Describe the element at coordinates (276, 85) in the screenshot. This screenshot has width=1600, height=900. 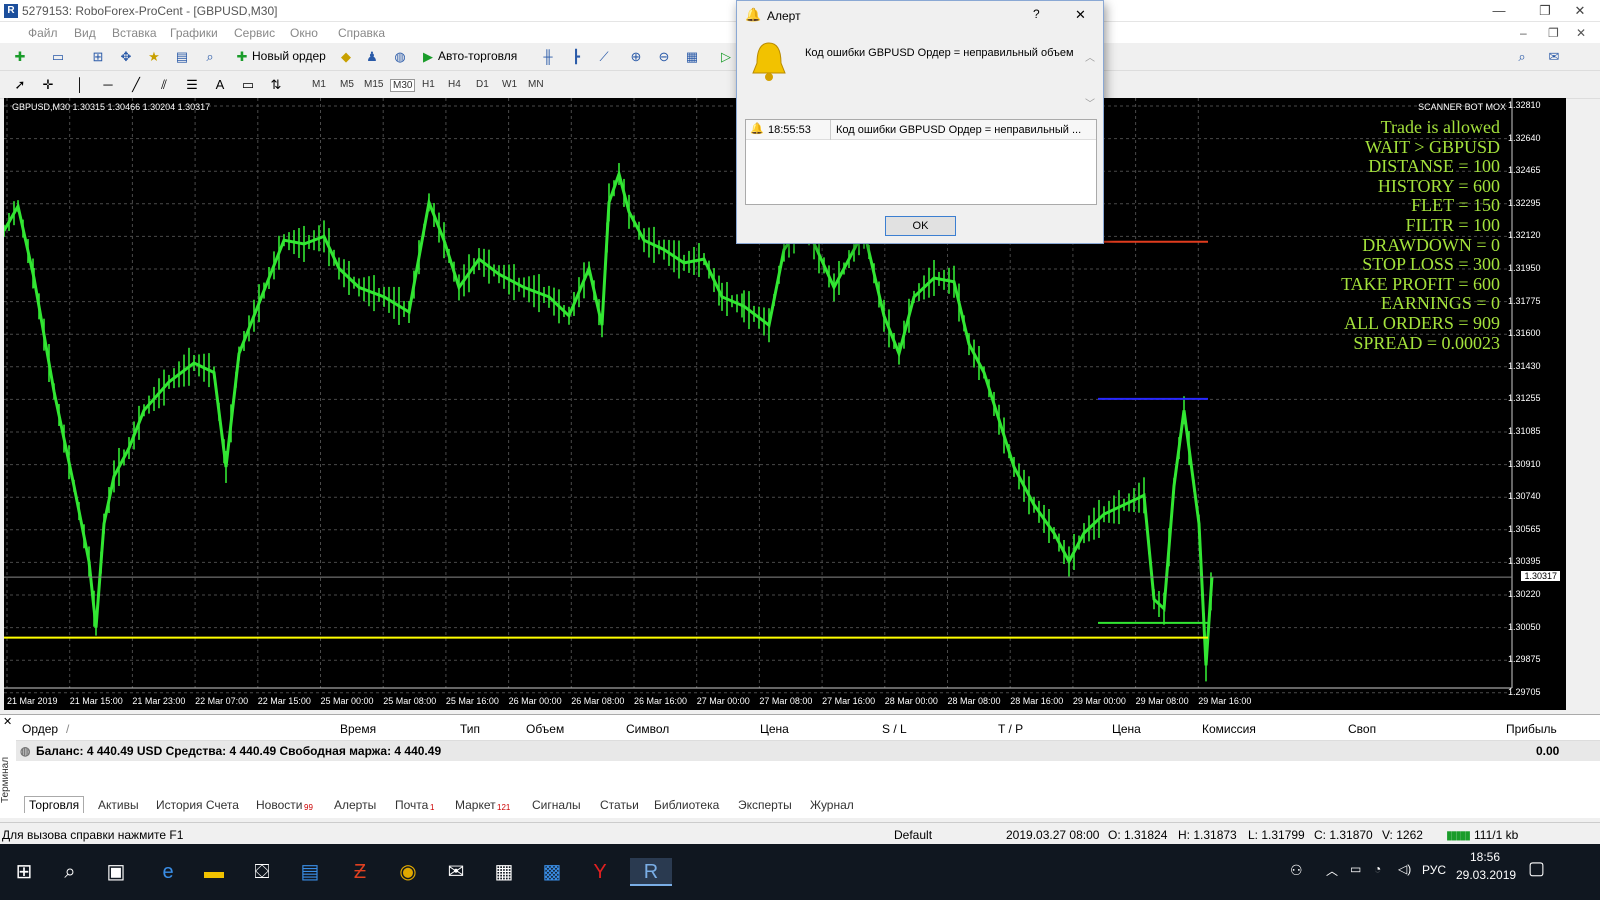
I see `shapes-icon: ⇅` at that location.